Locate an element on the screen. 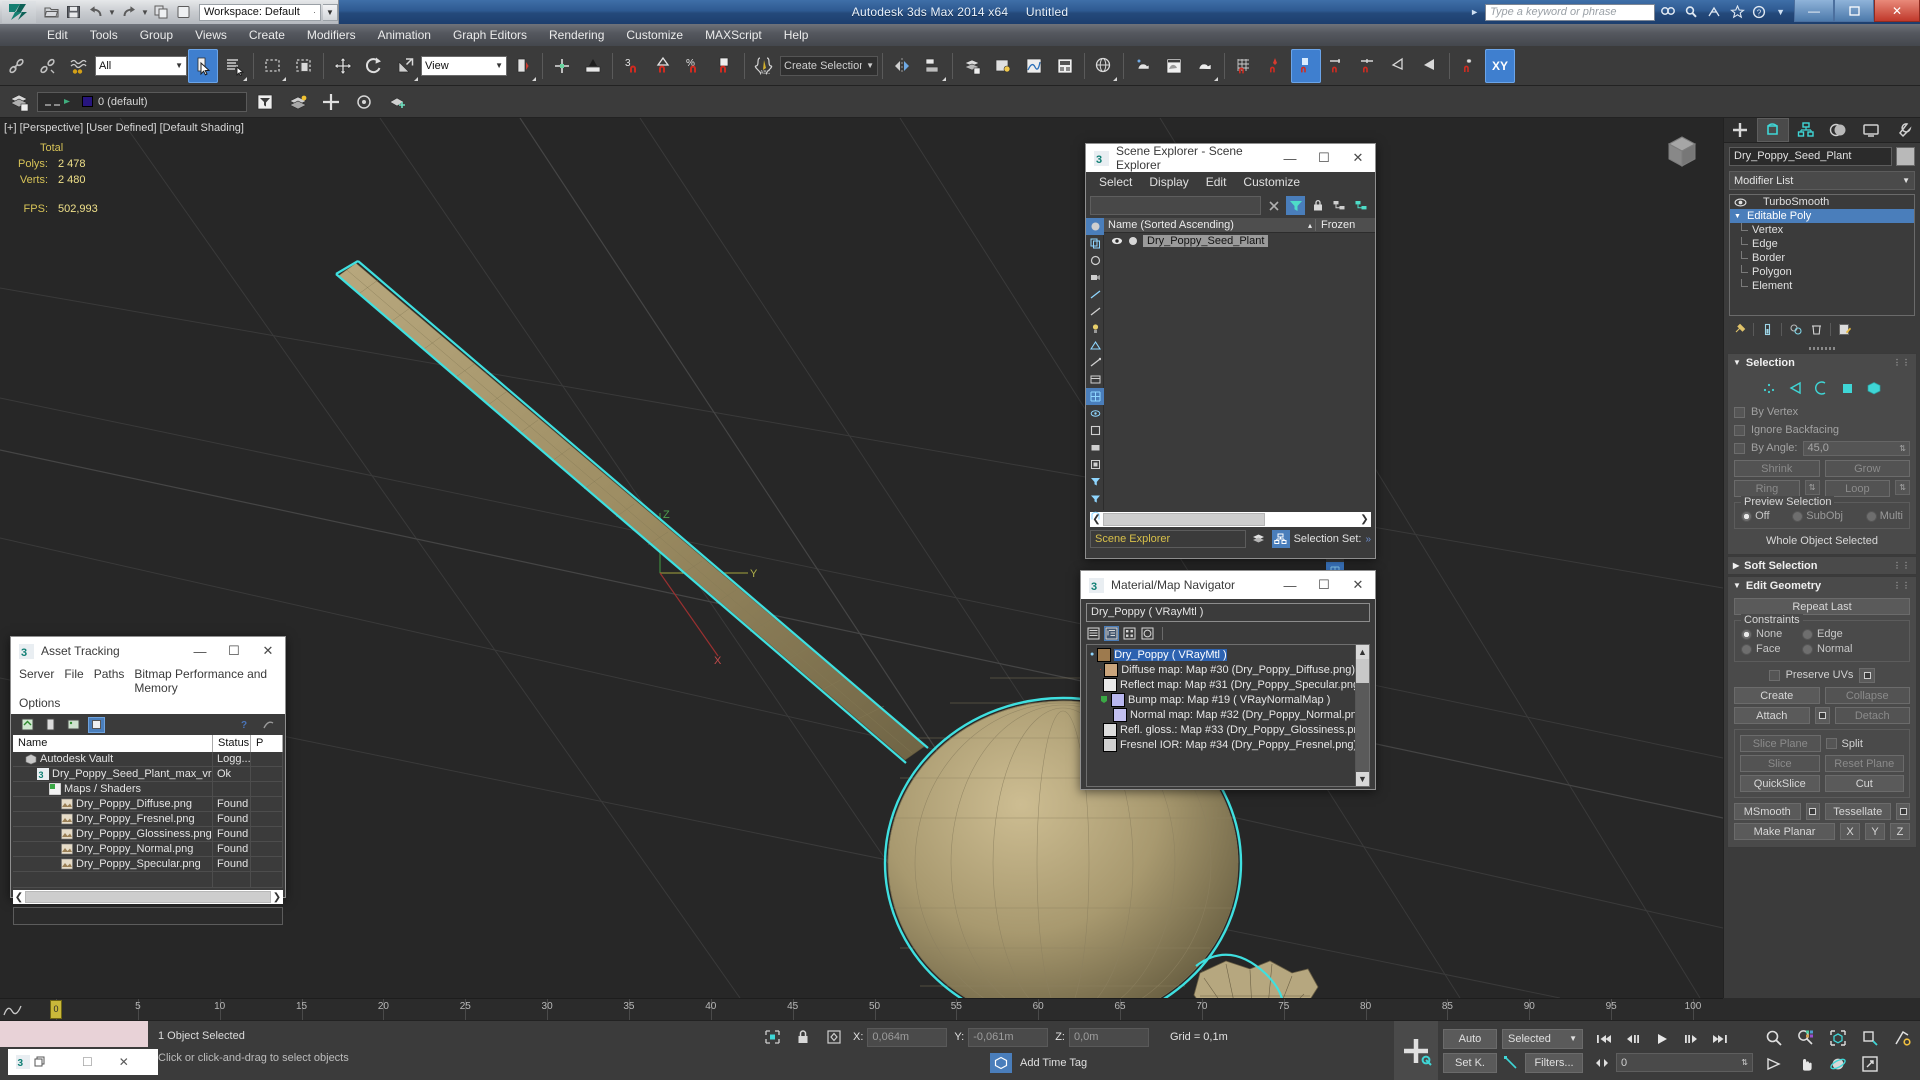 The width and height of the screenshot is (1920, 1080). slice-button: Slice is located at coordinates (1780, 763).